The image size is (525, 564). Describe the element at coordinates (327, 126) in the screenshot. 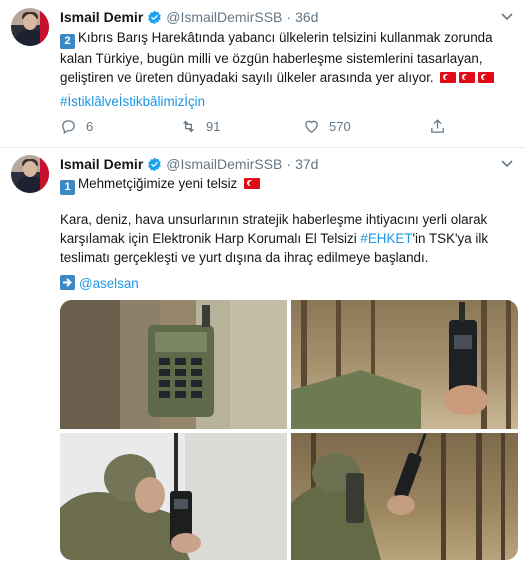

I see `like-button: 570` at that location.